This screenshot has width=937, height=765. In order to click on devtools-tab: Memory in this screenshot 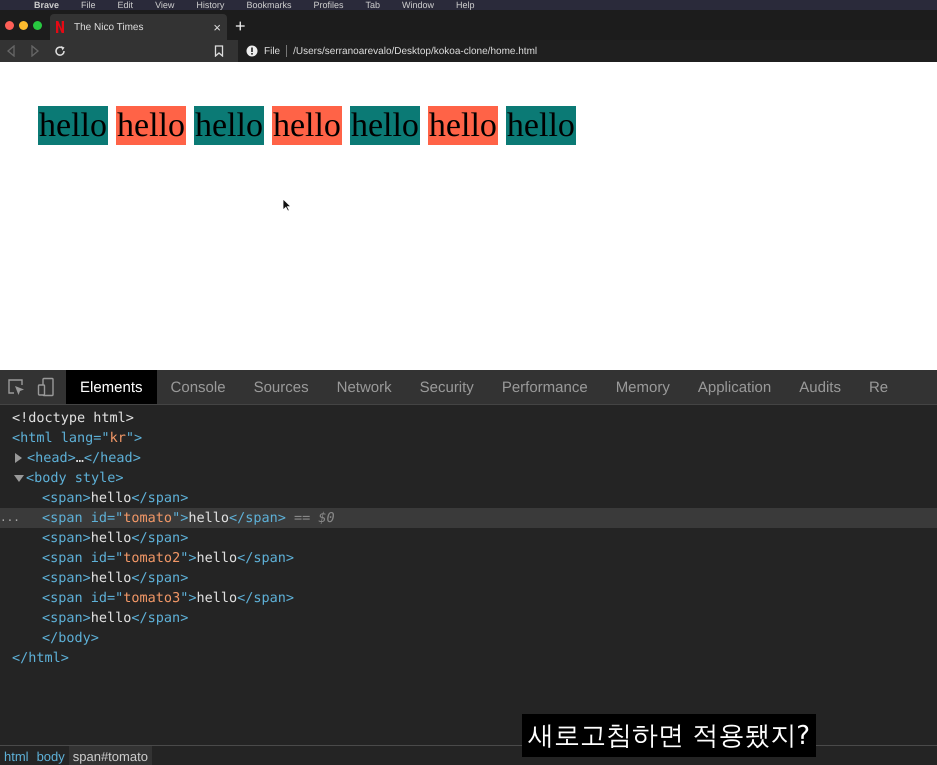, I will do `click(643, 387)`.